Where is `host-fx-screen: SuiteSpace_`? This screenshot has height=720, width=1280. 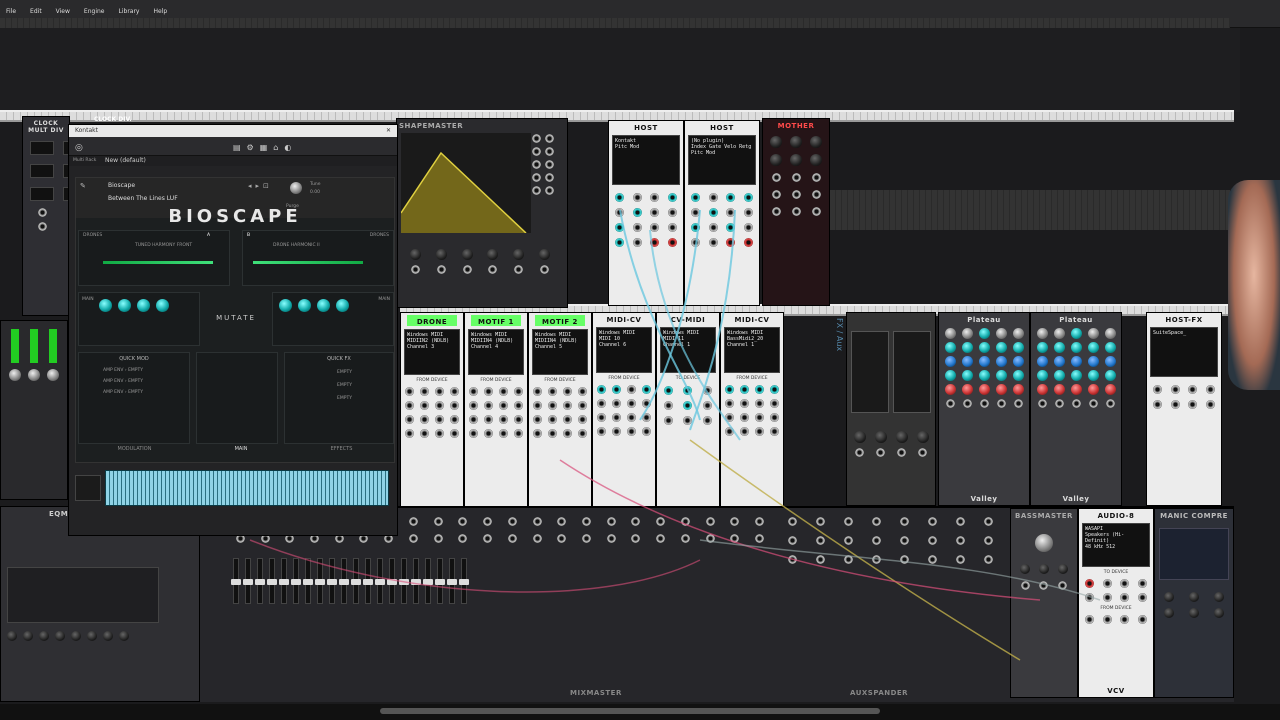
host-fx-screen: SuiteSpace_ is located at coordinates (1184, 352).